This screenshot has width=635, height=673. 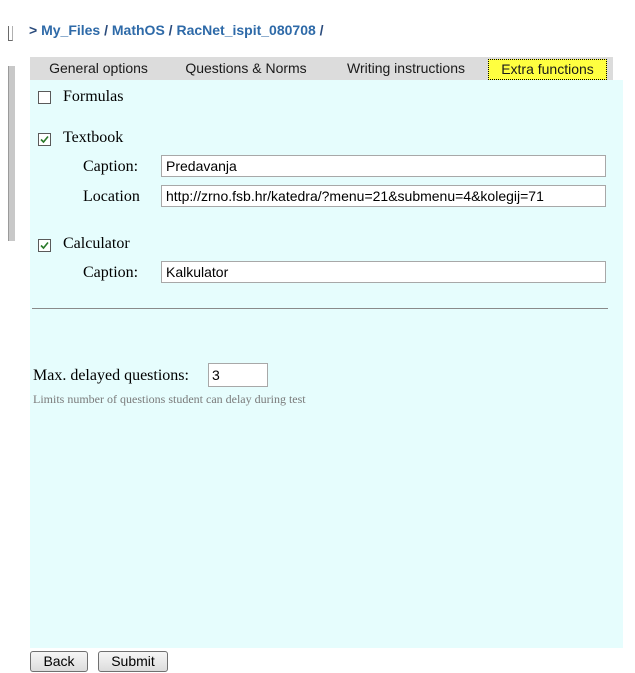 What do you see at coordinates (383, 166) in the screenshot?
I see `textbook-caption-input: Predavanja` at bounding box center [383, 166].